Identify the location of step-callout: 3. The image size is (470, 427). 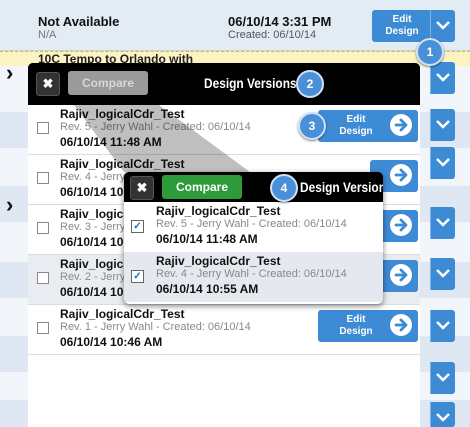
(312, 126).